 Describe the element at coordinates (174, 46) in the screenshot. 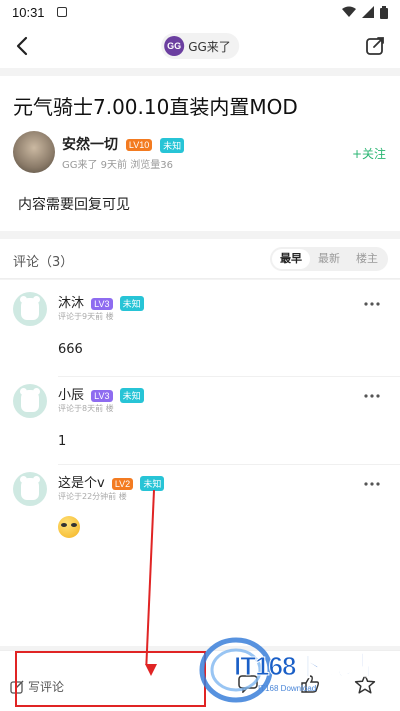

I see `channel-logo: GG` at that location.